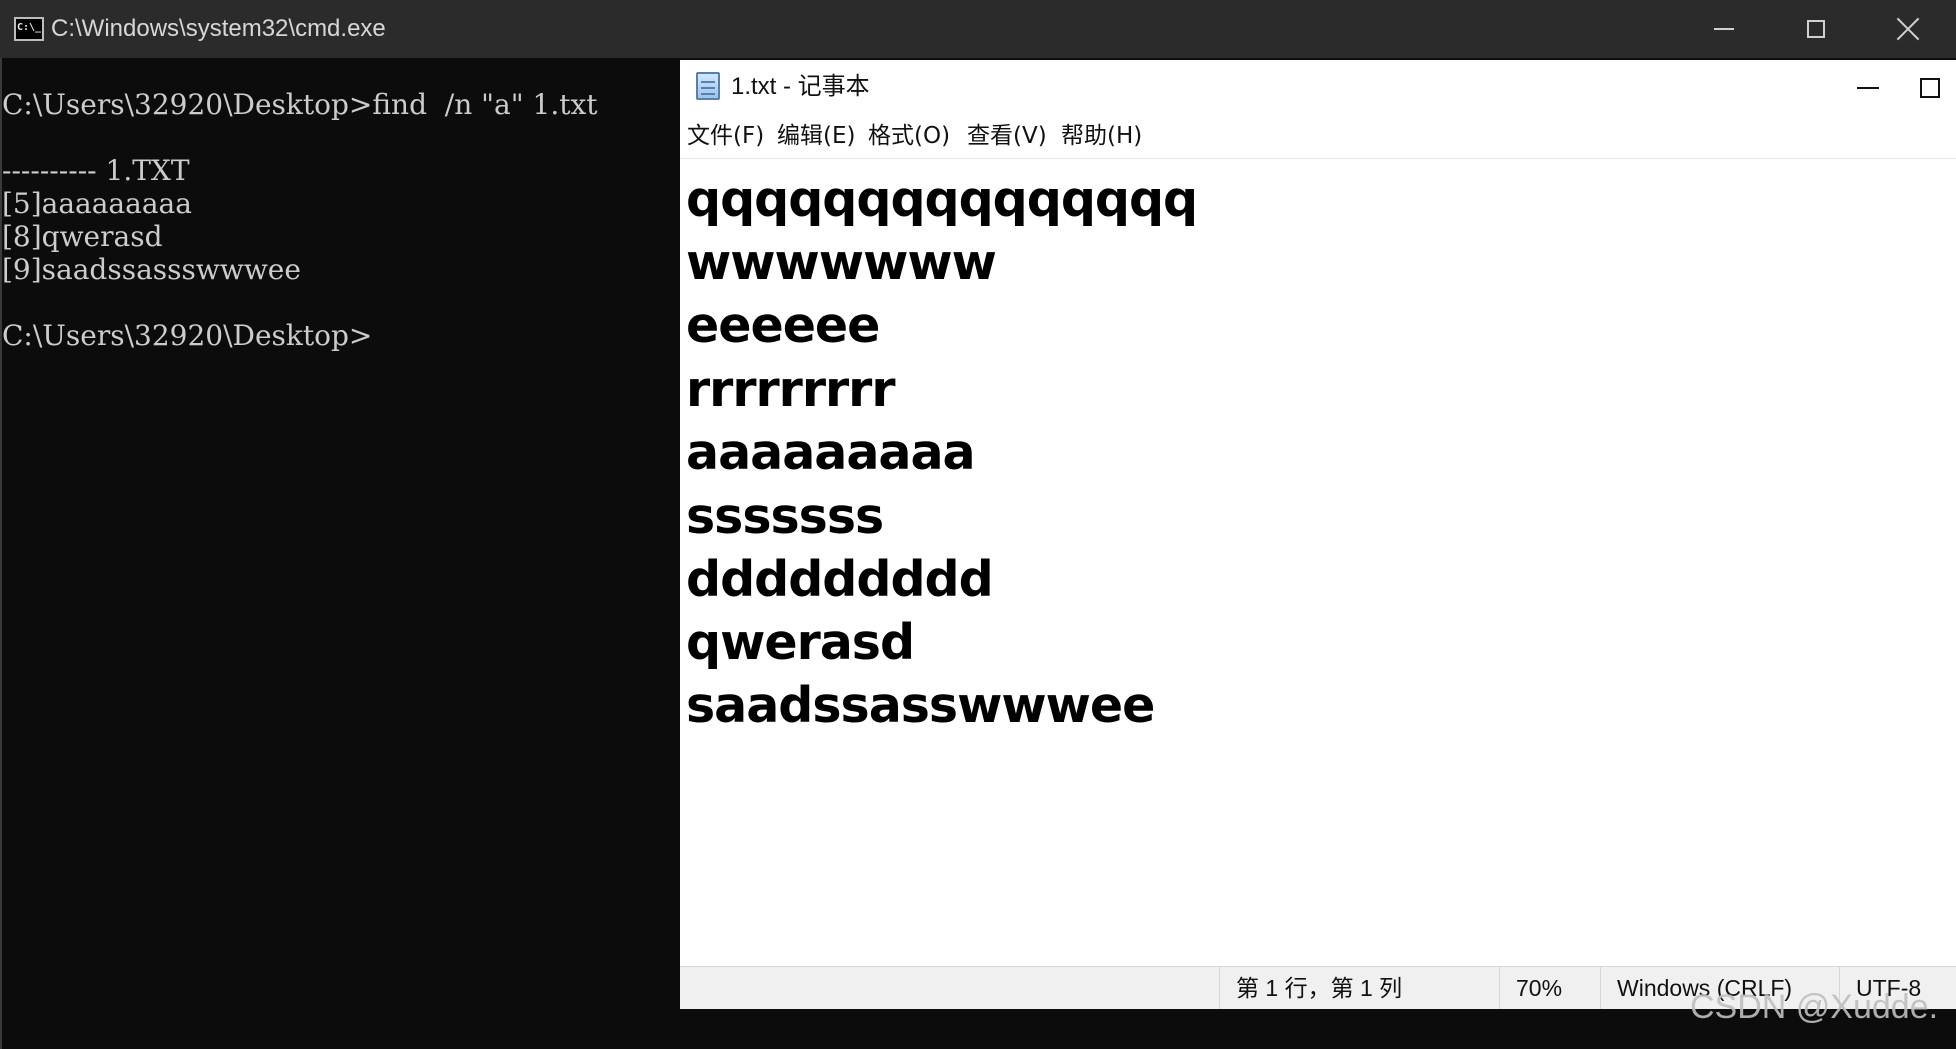 This screenshot has width=1956, height=1049. Describe the element at coordinates (29, 29) in the screenshot. I see `cmd-app-icon: C:\_` at that location.